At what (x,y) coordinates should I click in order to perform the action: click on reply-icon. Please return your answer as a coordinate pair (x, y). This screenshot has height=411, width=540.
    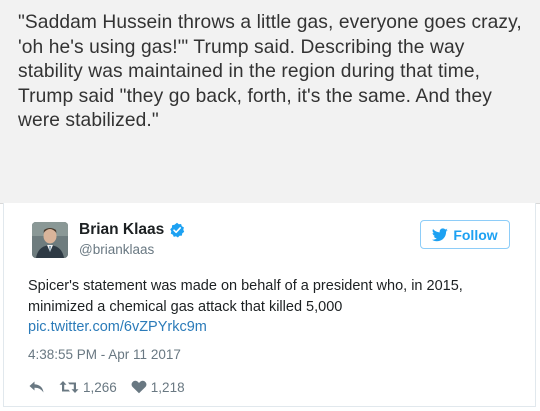
    Looking at the image, I should click on (36, 387).